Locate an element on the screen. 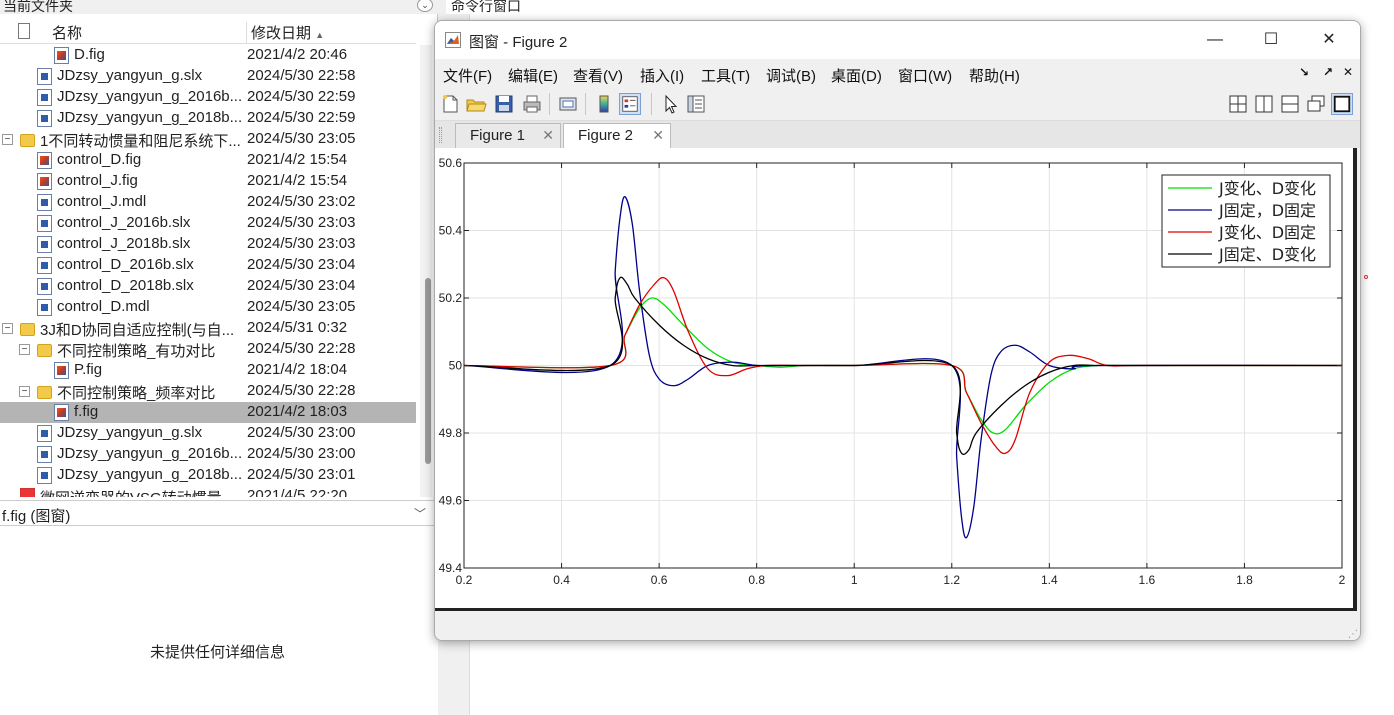 This screenshot has width=1394, height=715. name-column-header: 名称 is located at coordinates (67, 32).